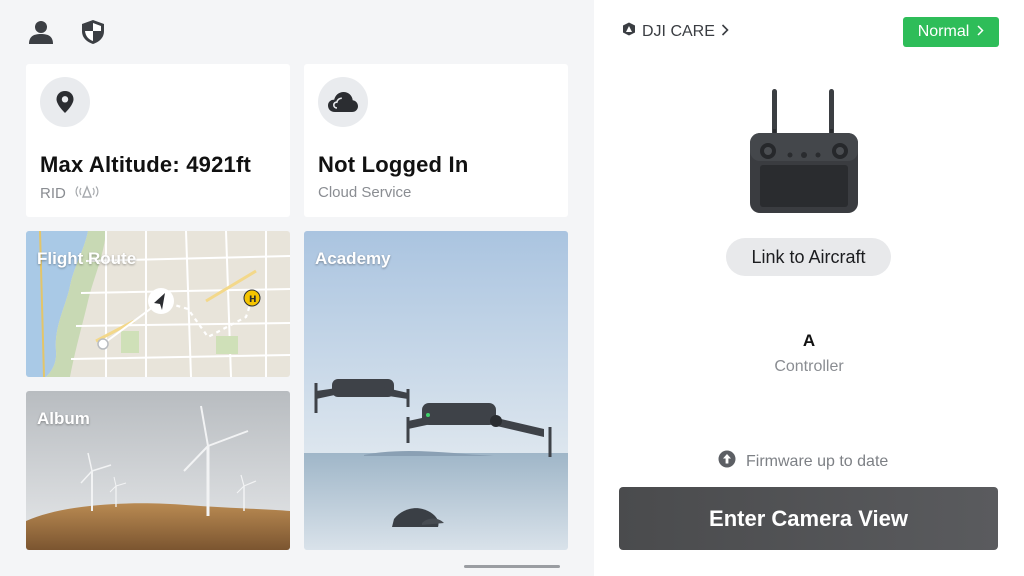 This screenshot has width=1024, height=576. What do you see at coordinates (512, 566) in the screenshot?
I see `home-indicator` at bounding box center [512, 566].